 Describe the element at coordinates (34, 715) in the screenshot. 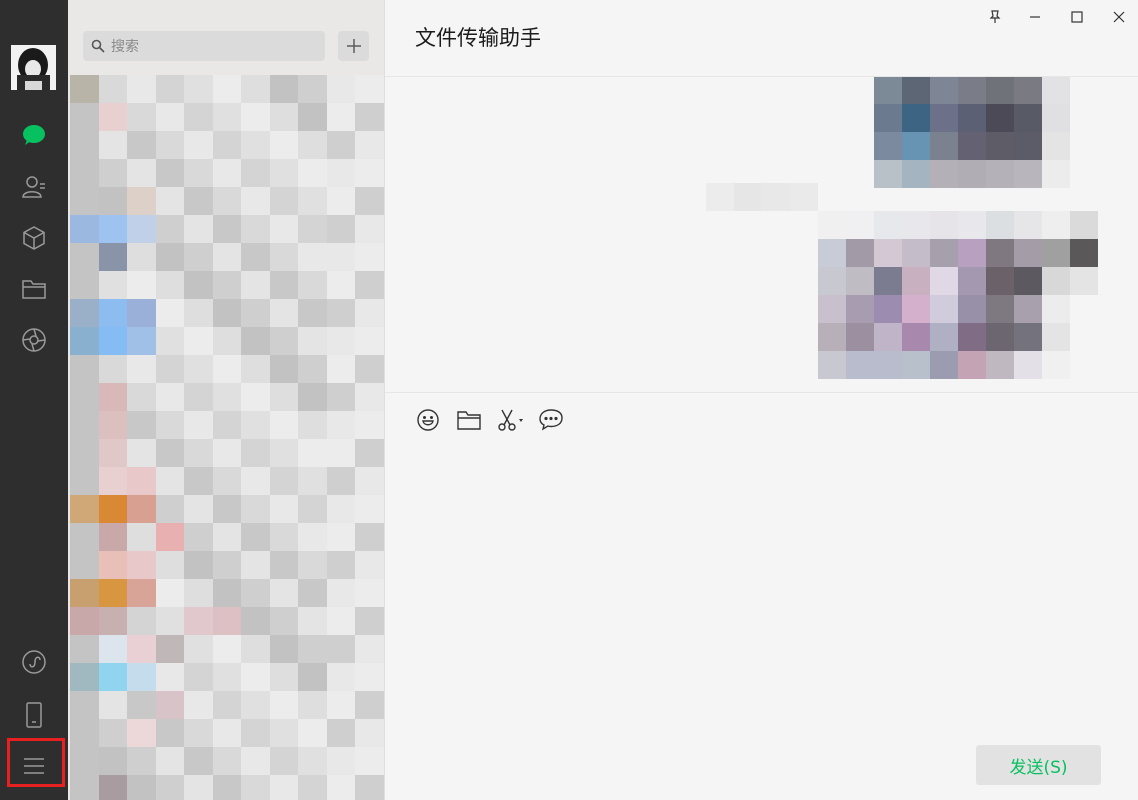

I see `phone-icon` at that location.